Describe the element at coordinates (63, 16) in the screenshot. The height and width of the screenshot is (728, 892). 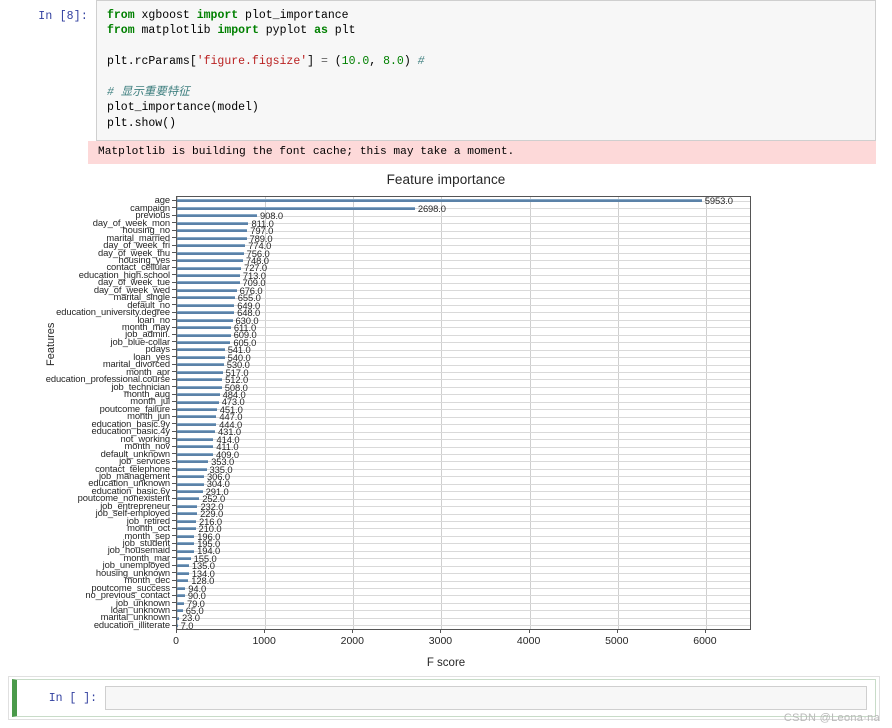
I see `cell-prompt-in: In [8]:` at that location.